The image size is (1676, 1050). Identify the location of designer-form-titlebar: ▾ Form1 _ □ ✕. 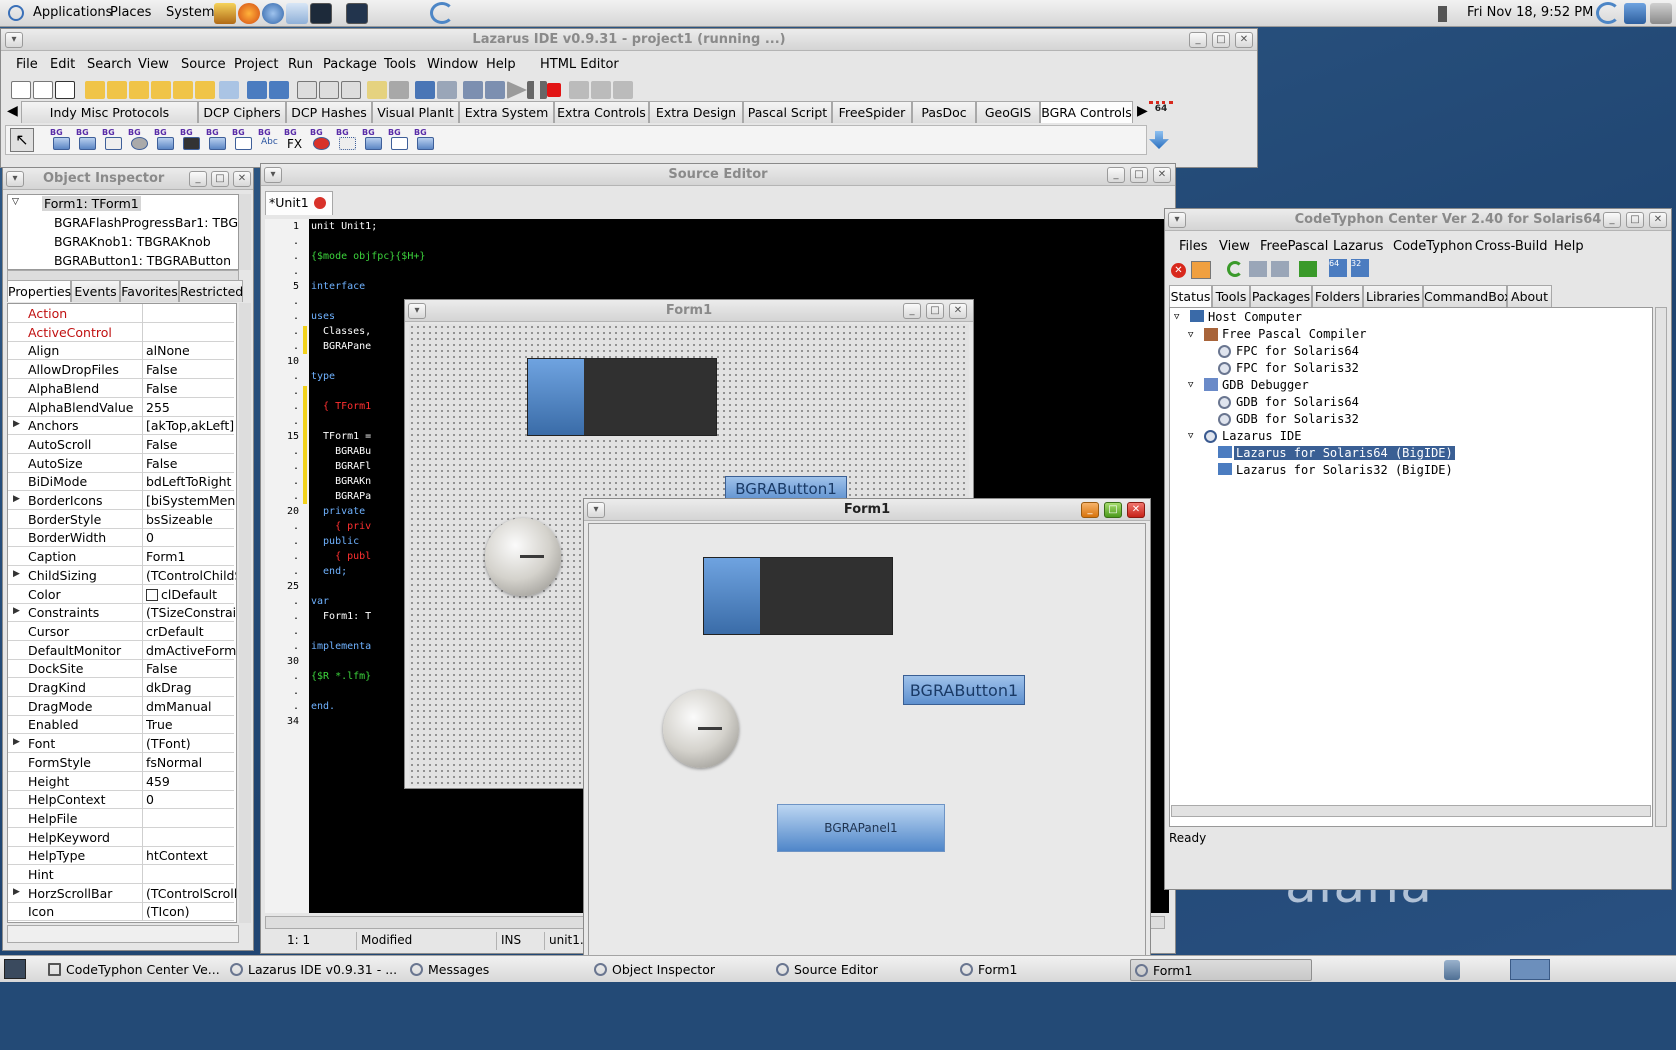
(689, 311).